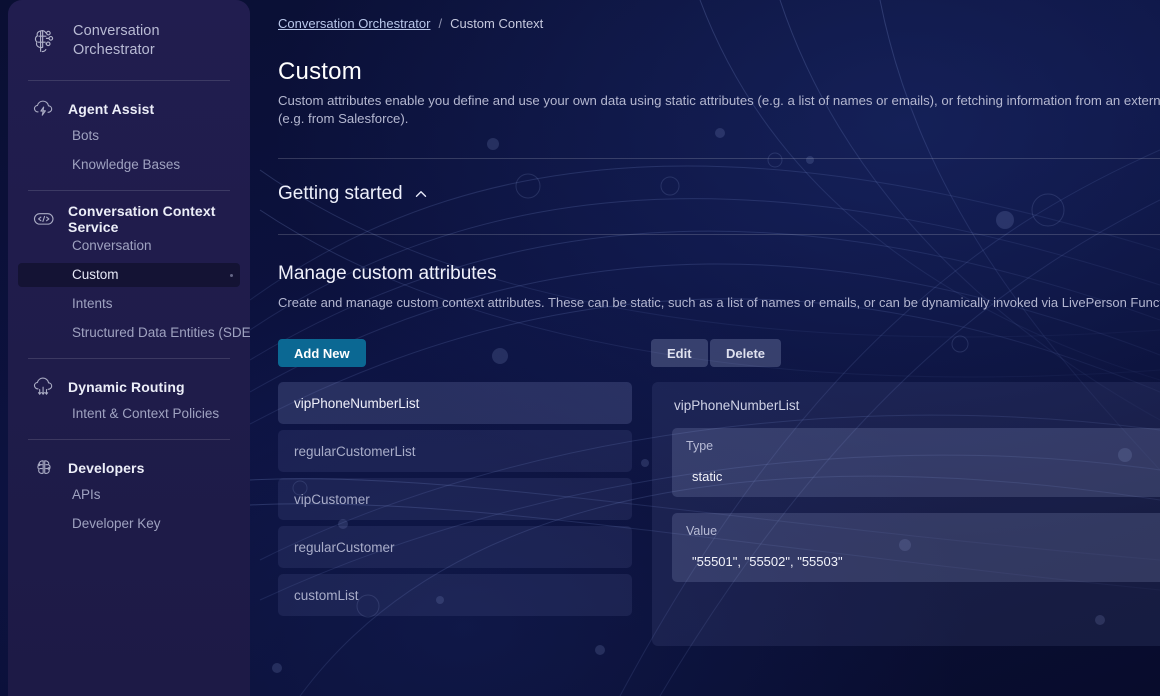 Image resolution: width=1160 pixels, height=696 pixels. What do you see at coordinates (134, 333) in the screenshot?
I see `sidebar-item-structured-data-entities: Structured Data Entities (SDE)` at bounding box center [134, 333].